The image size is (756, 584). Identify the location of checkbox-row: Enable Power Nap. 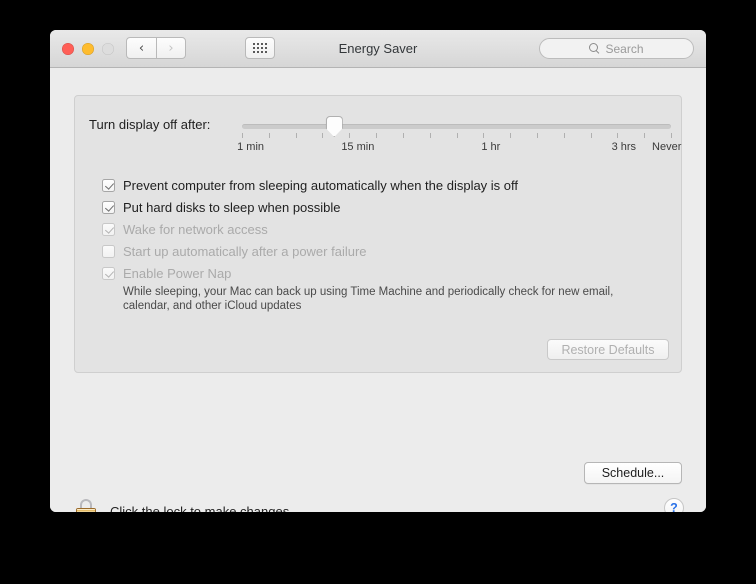
(386, 275).